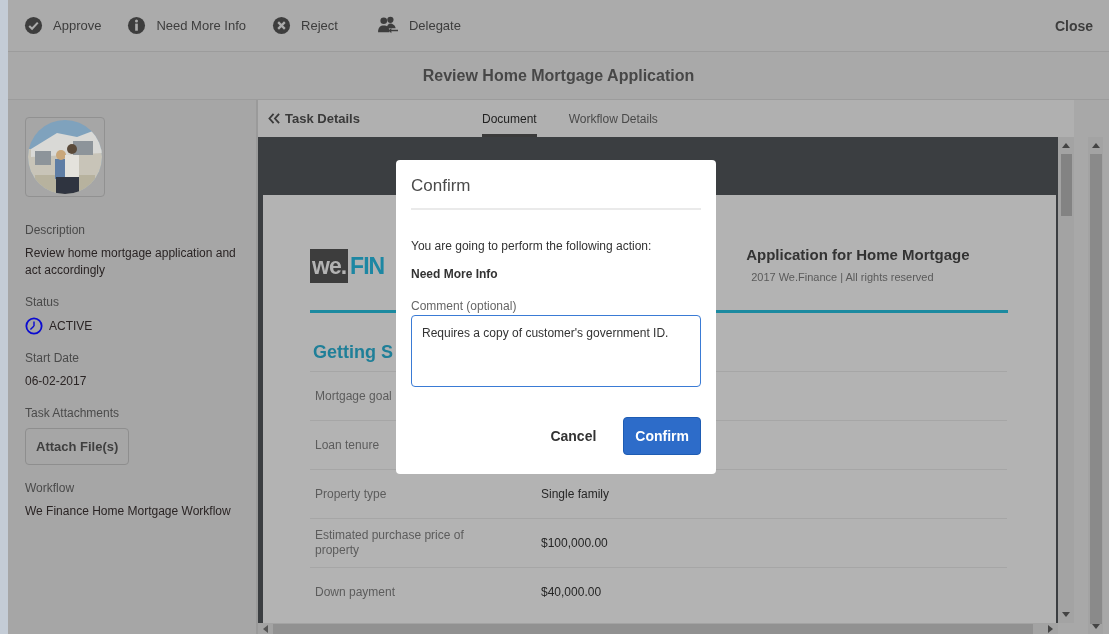  I want to click on attach-files-button: Attach File(s), so click(77, 446).